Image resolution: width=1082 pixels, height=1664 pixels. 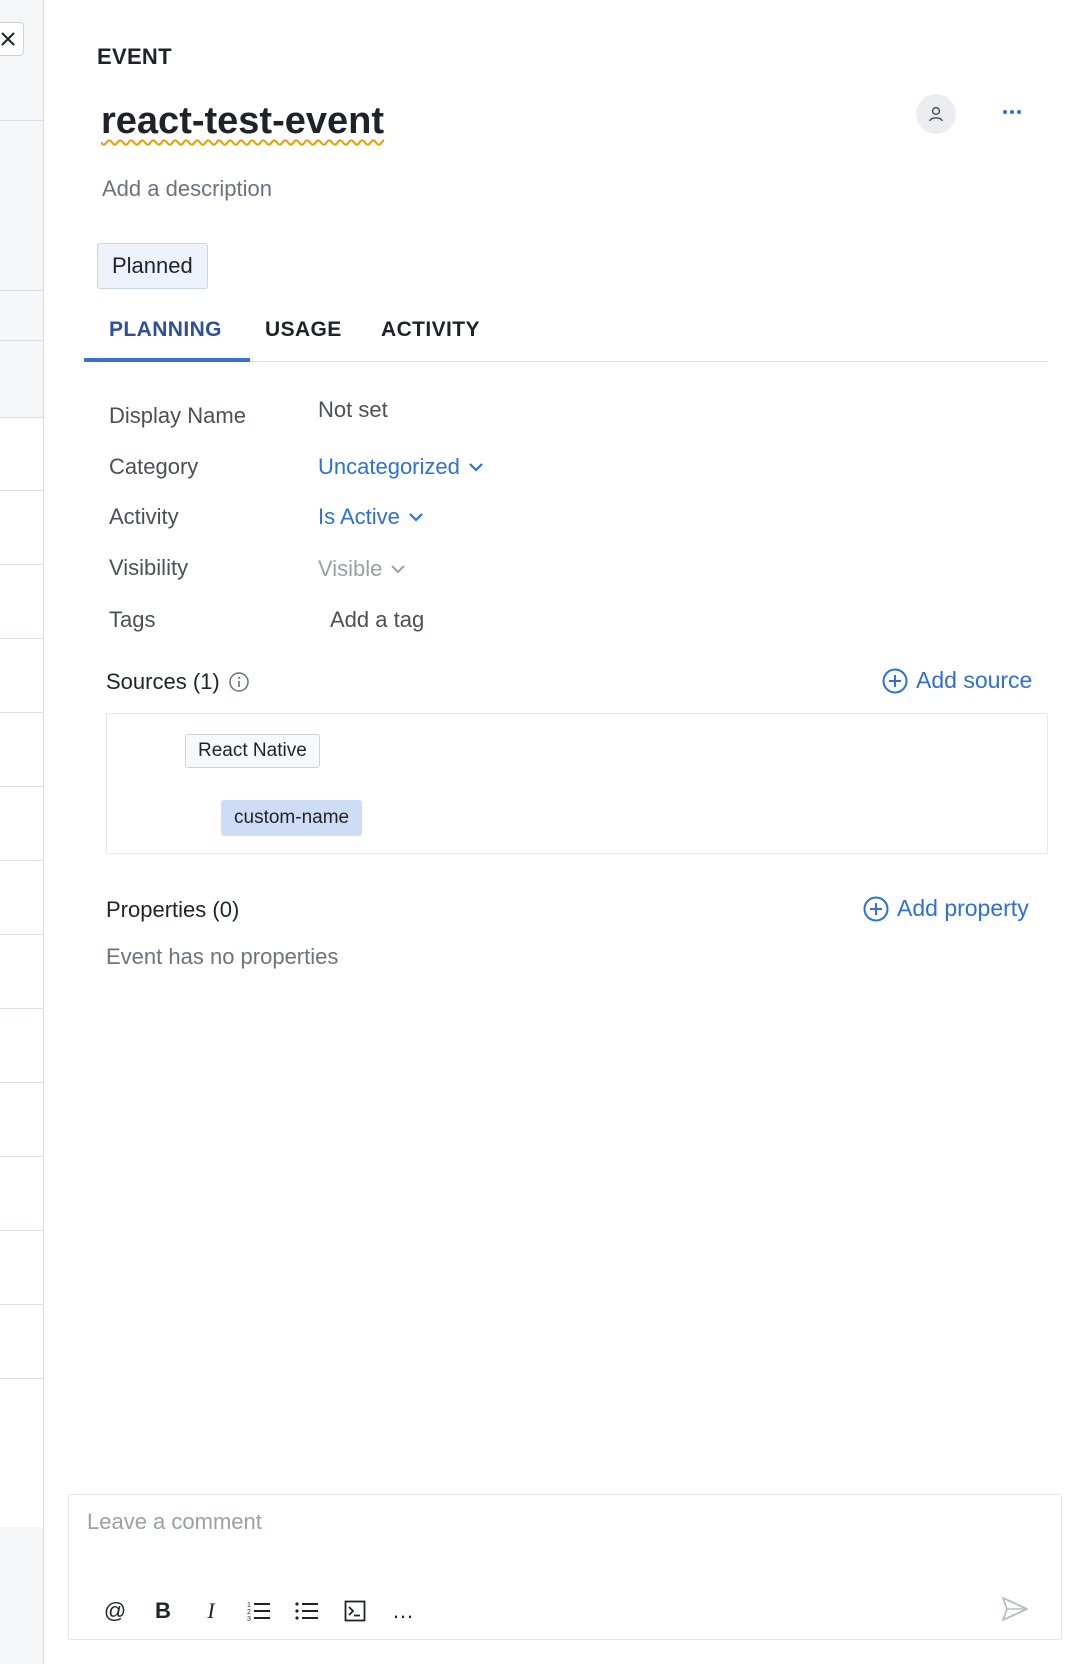 What do you see at coordinates (577, 783) in the screenshot?
I see `sources-list: React Native custom-name` at bounding box center [577, 783].